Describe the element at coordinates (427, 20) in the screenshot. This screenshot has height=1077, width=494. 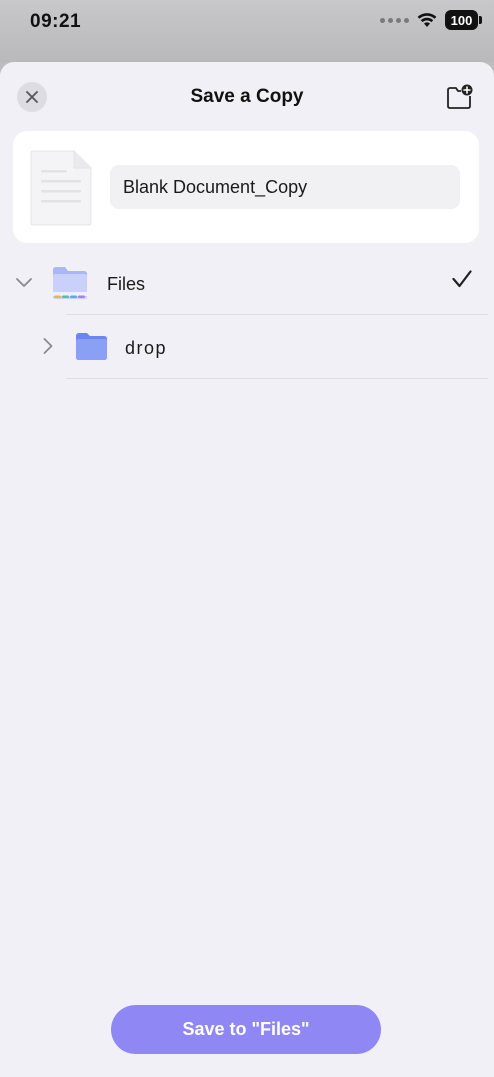
I see `wifi-icon` at that location.